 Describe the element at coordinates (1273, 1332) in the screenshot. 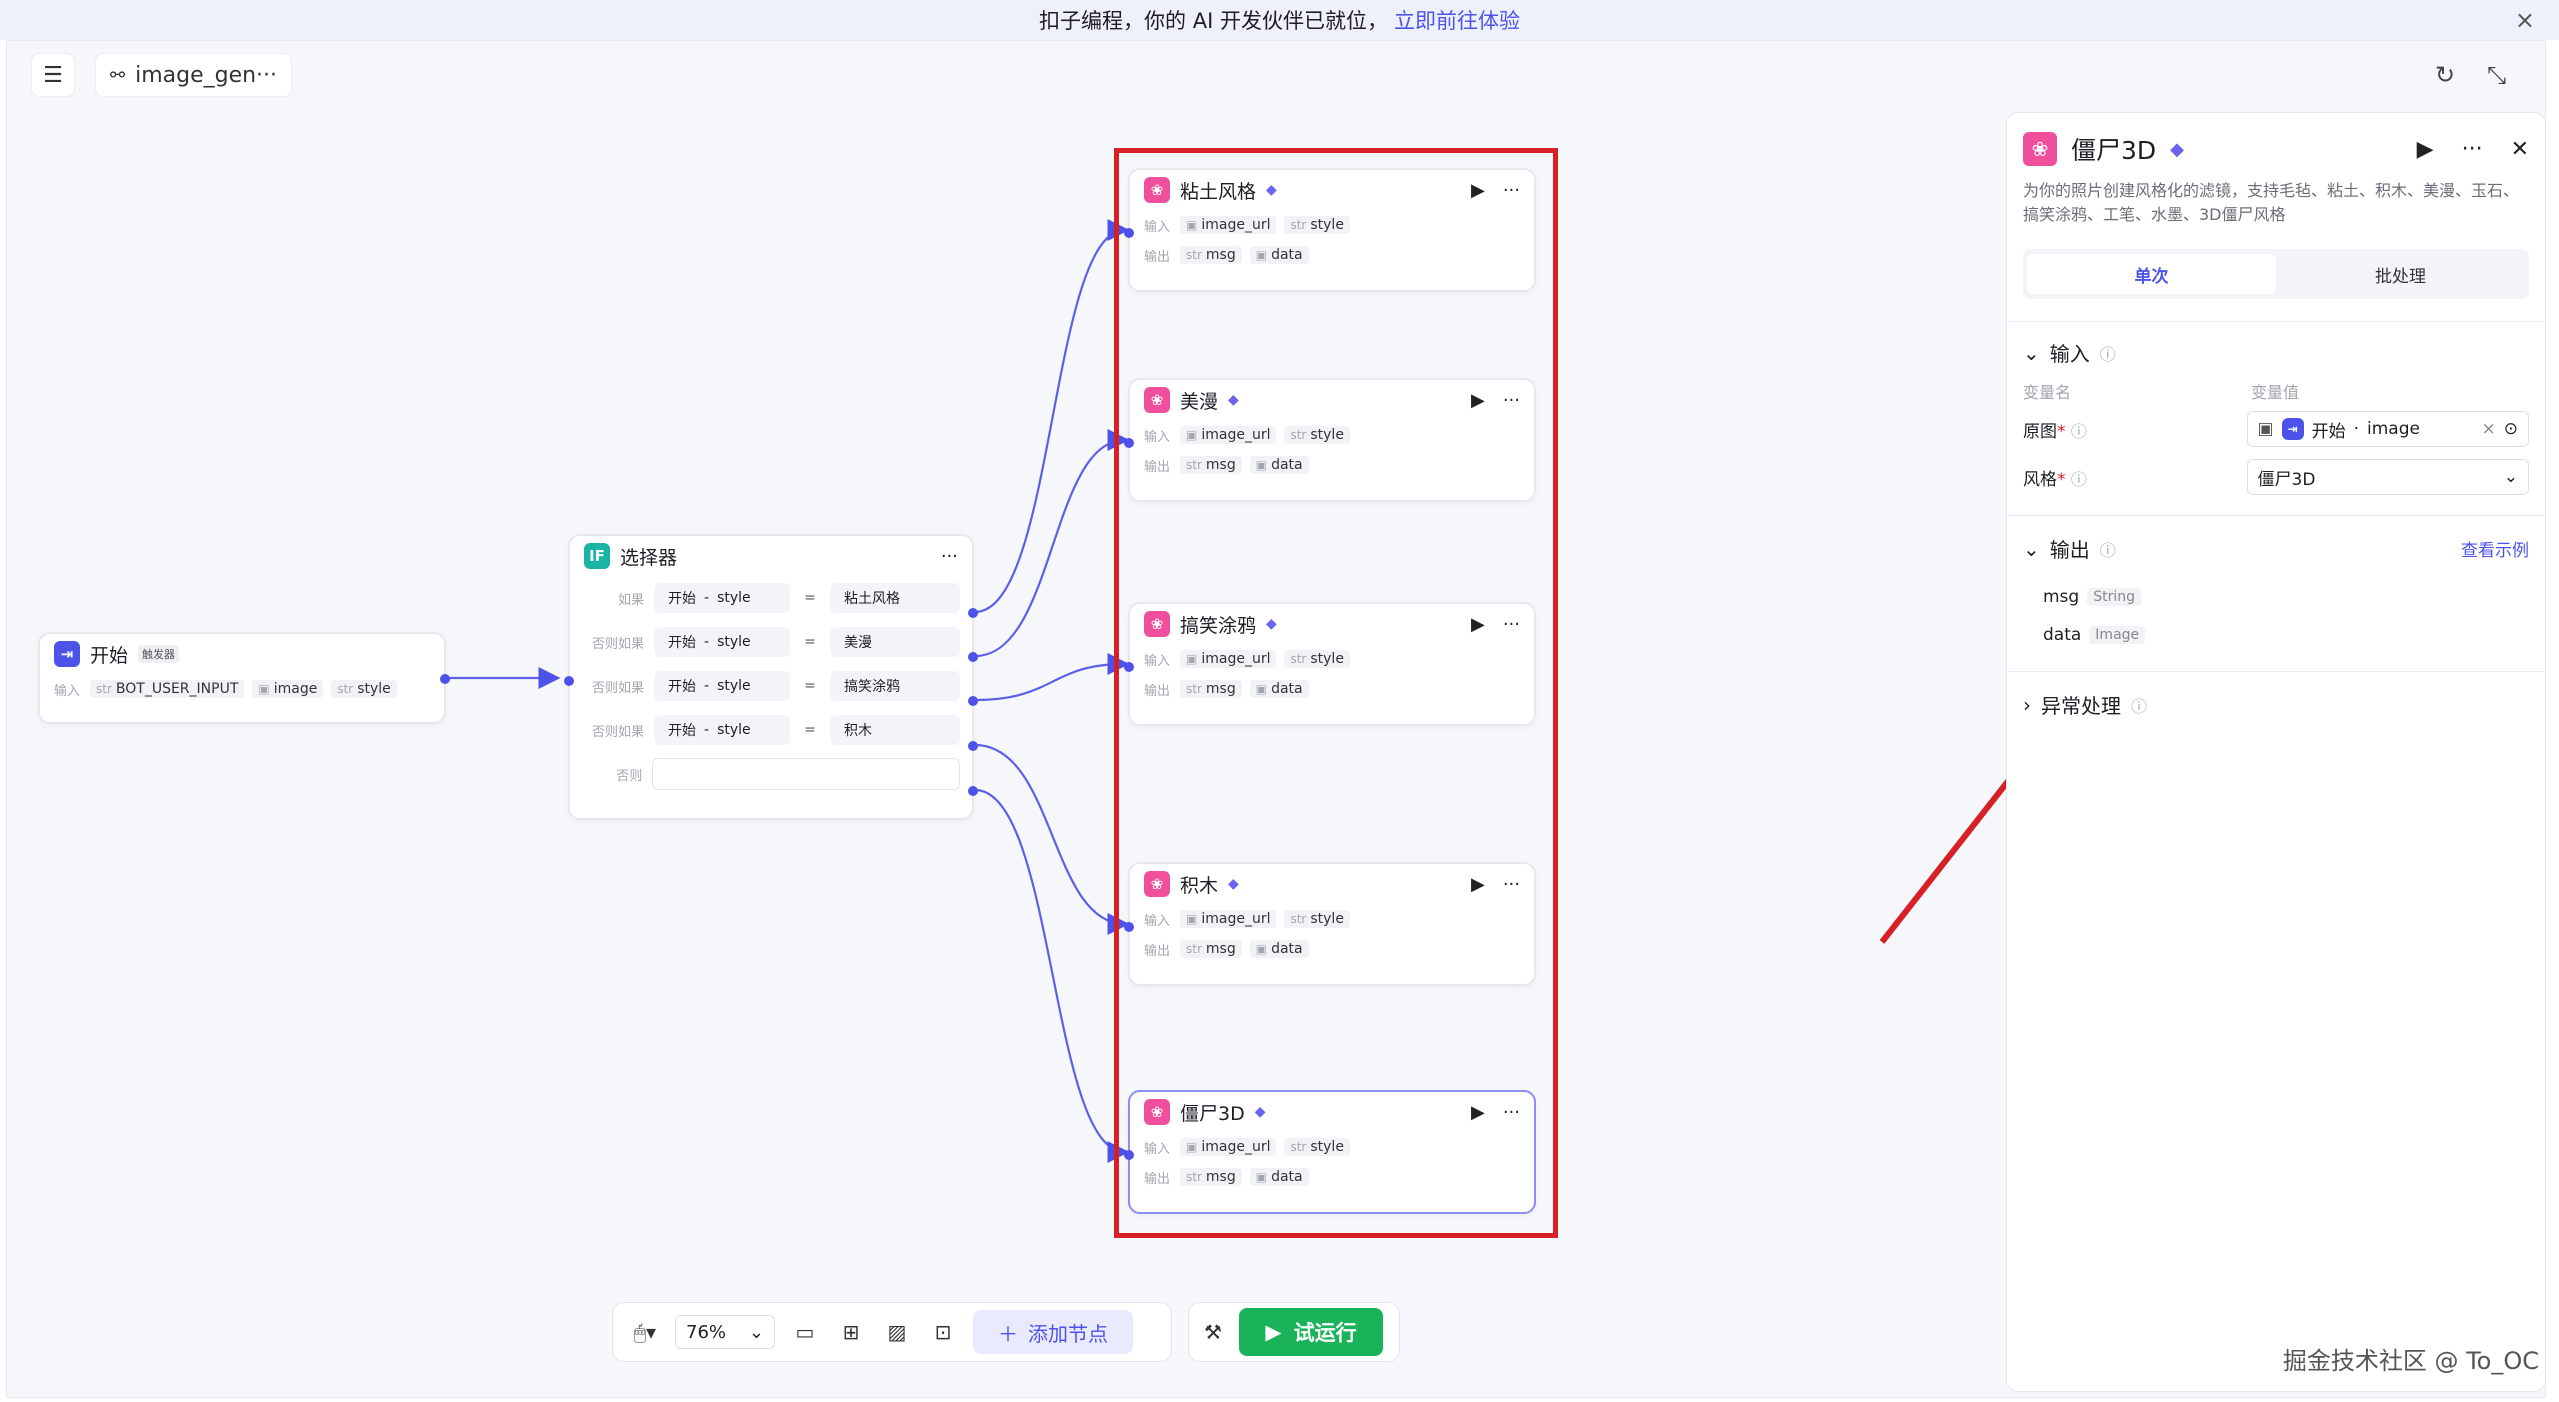

I see `play-icon: ▶` at that location.